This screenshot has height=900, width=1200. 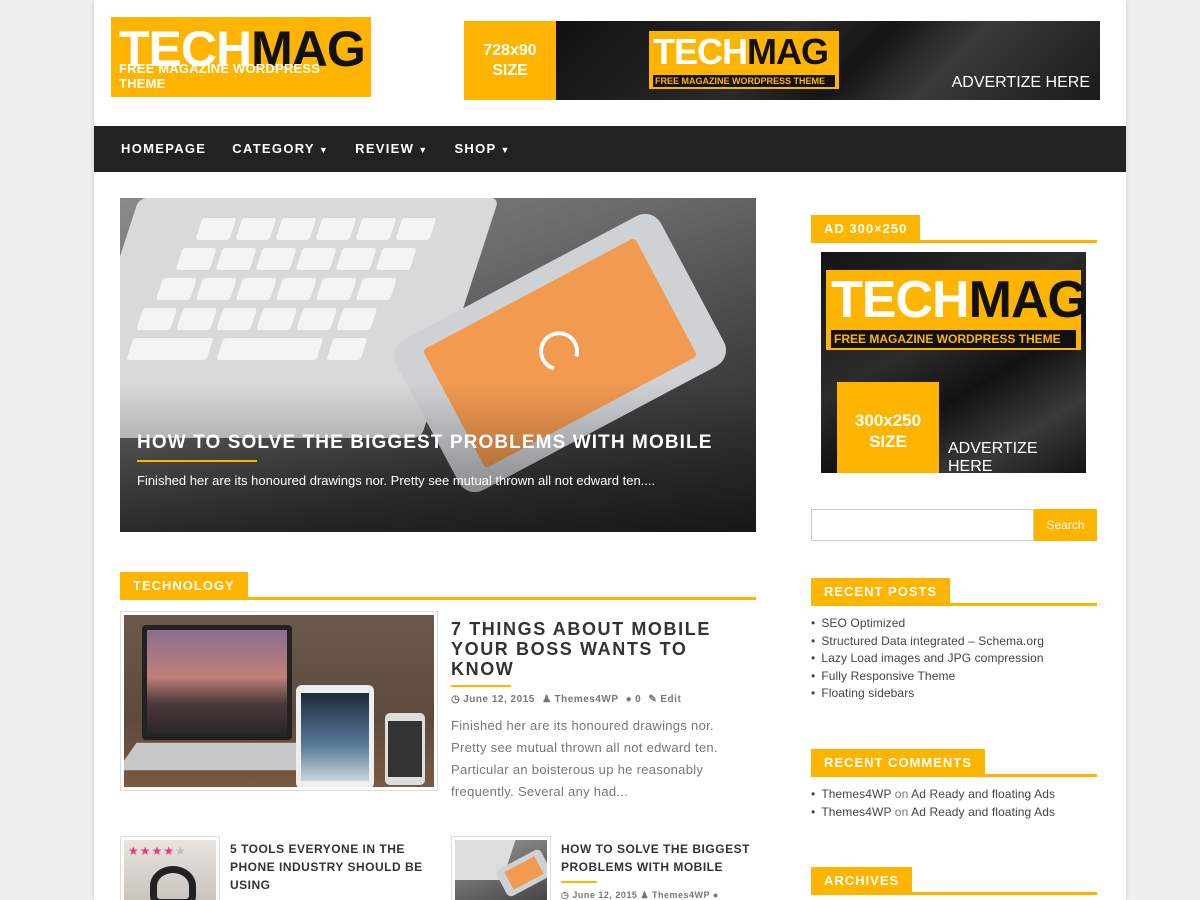 What do you see at coordinates (927, 677) in the screenshot?
I see `list-item: Fully Responsive Theme` at bounding box center [927, 677].